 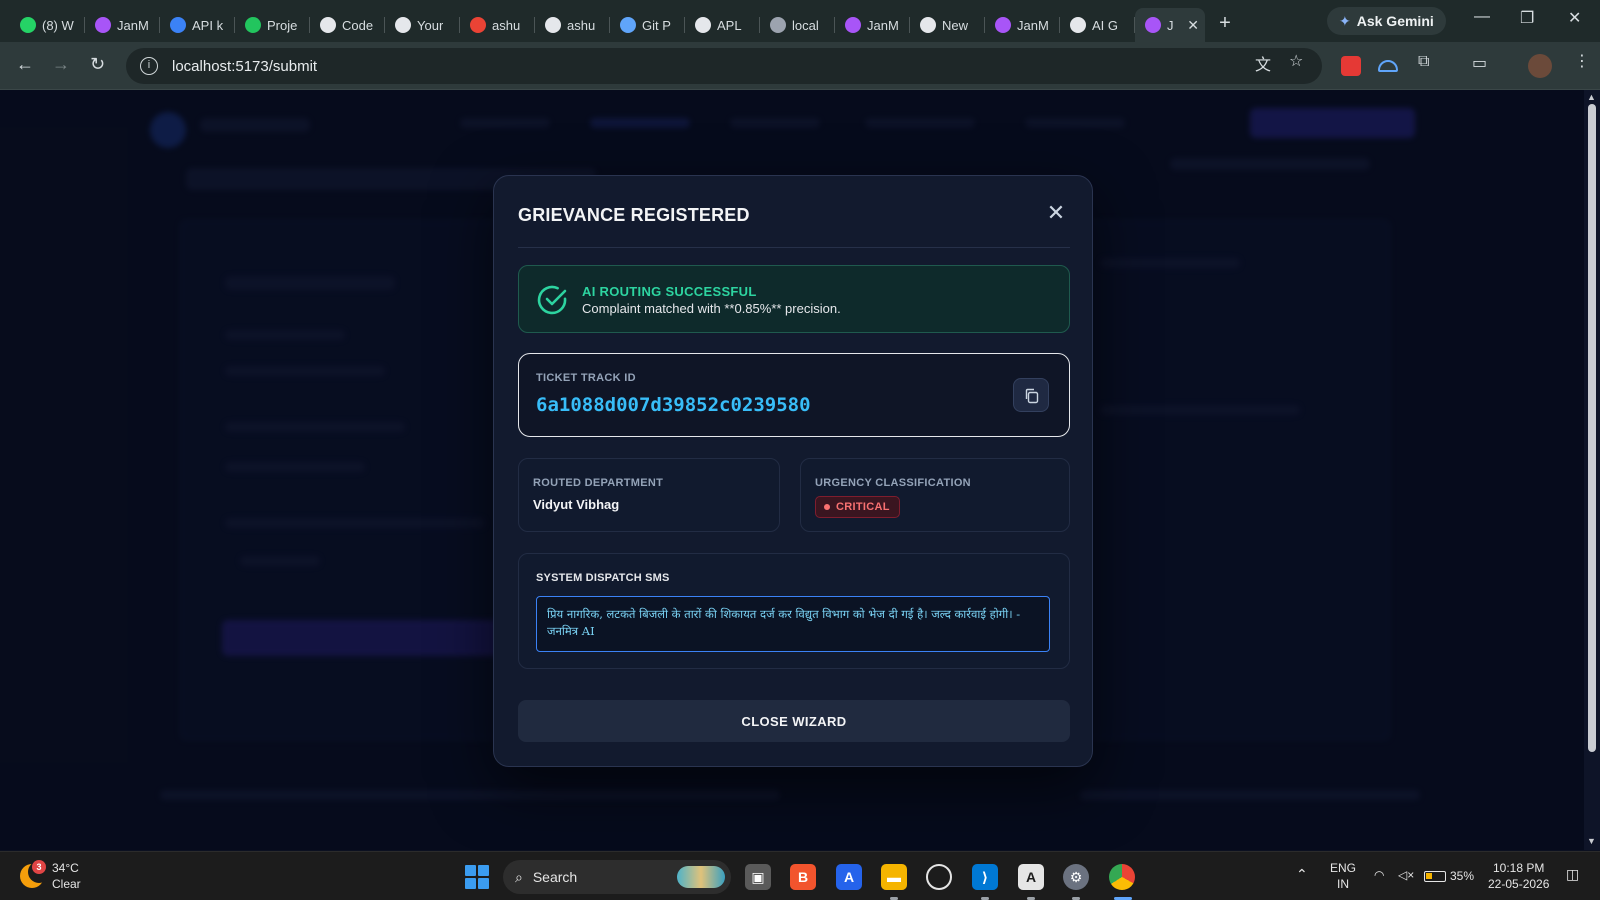 What do you see at coordinates (894, 877) in the screenshot?
I see `file-explorer-icon: ▬` at bounding box center [894, 877].